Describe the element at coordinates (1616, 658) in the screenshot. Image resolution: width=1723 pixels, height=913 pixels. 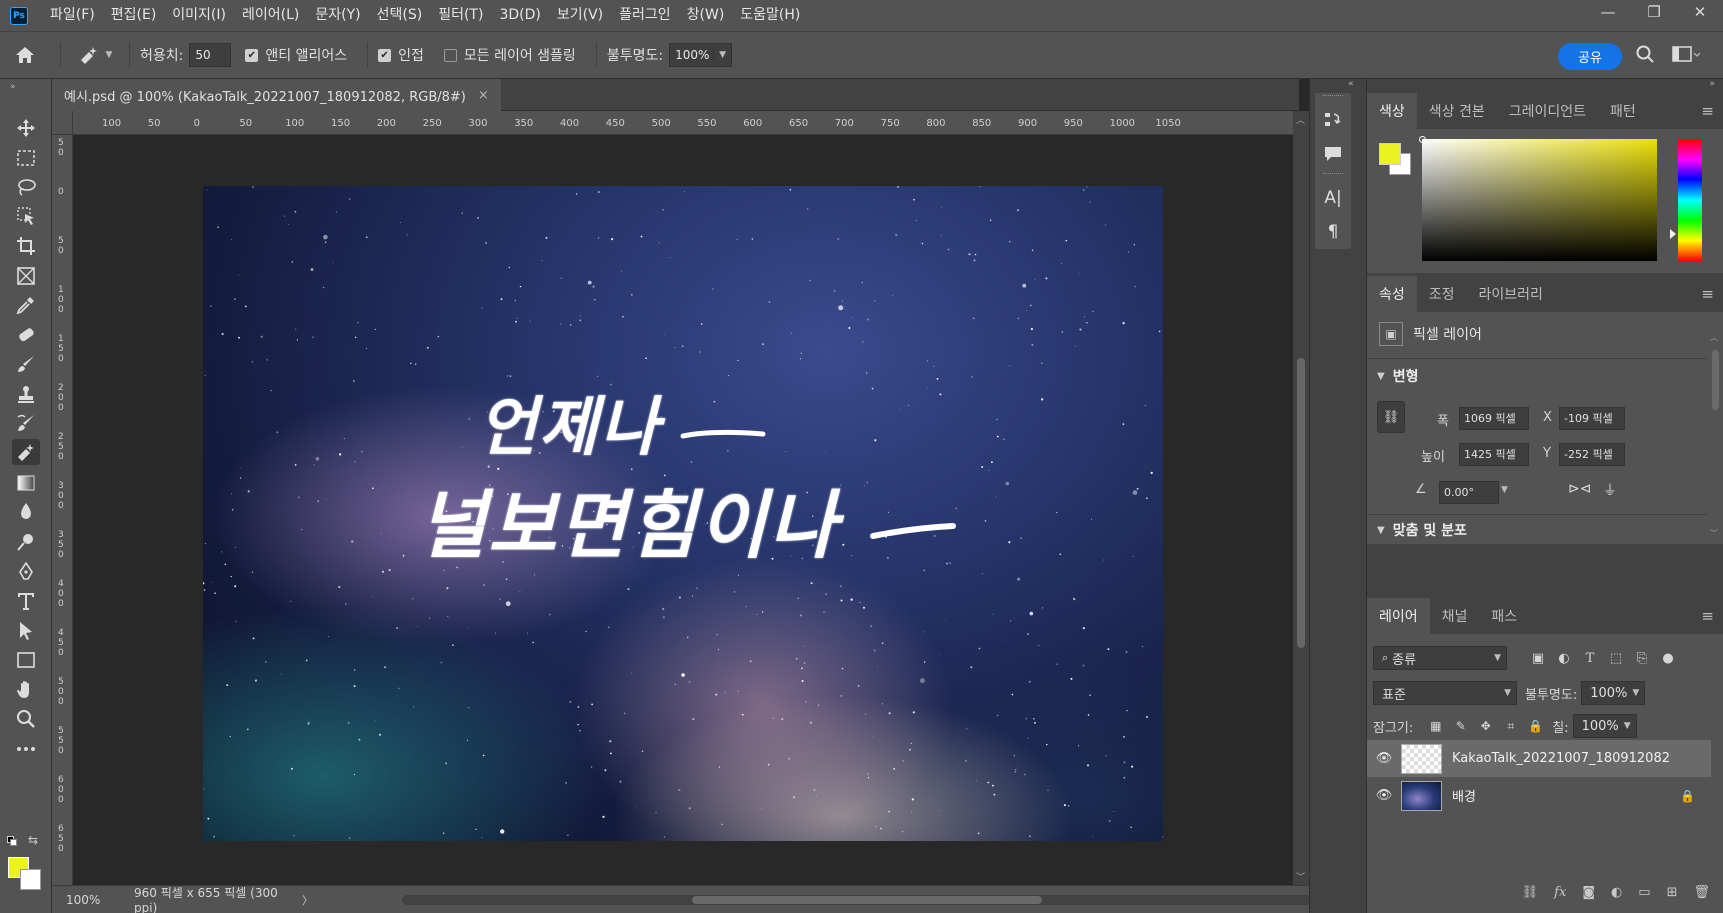
I see `filter-shape-layers-button: ⬚` at that location.